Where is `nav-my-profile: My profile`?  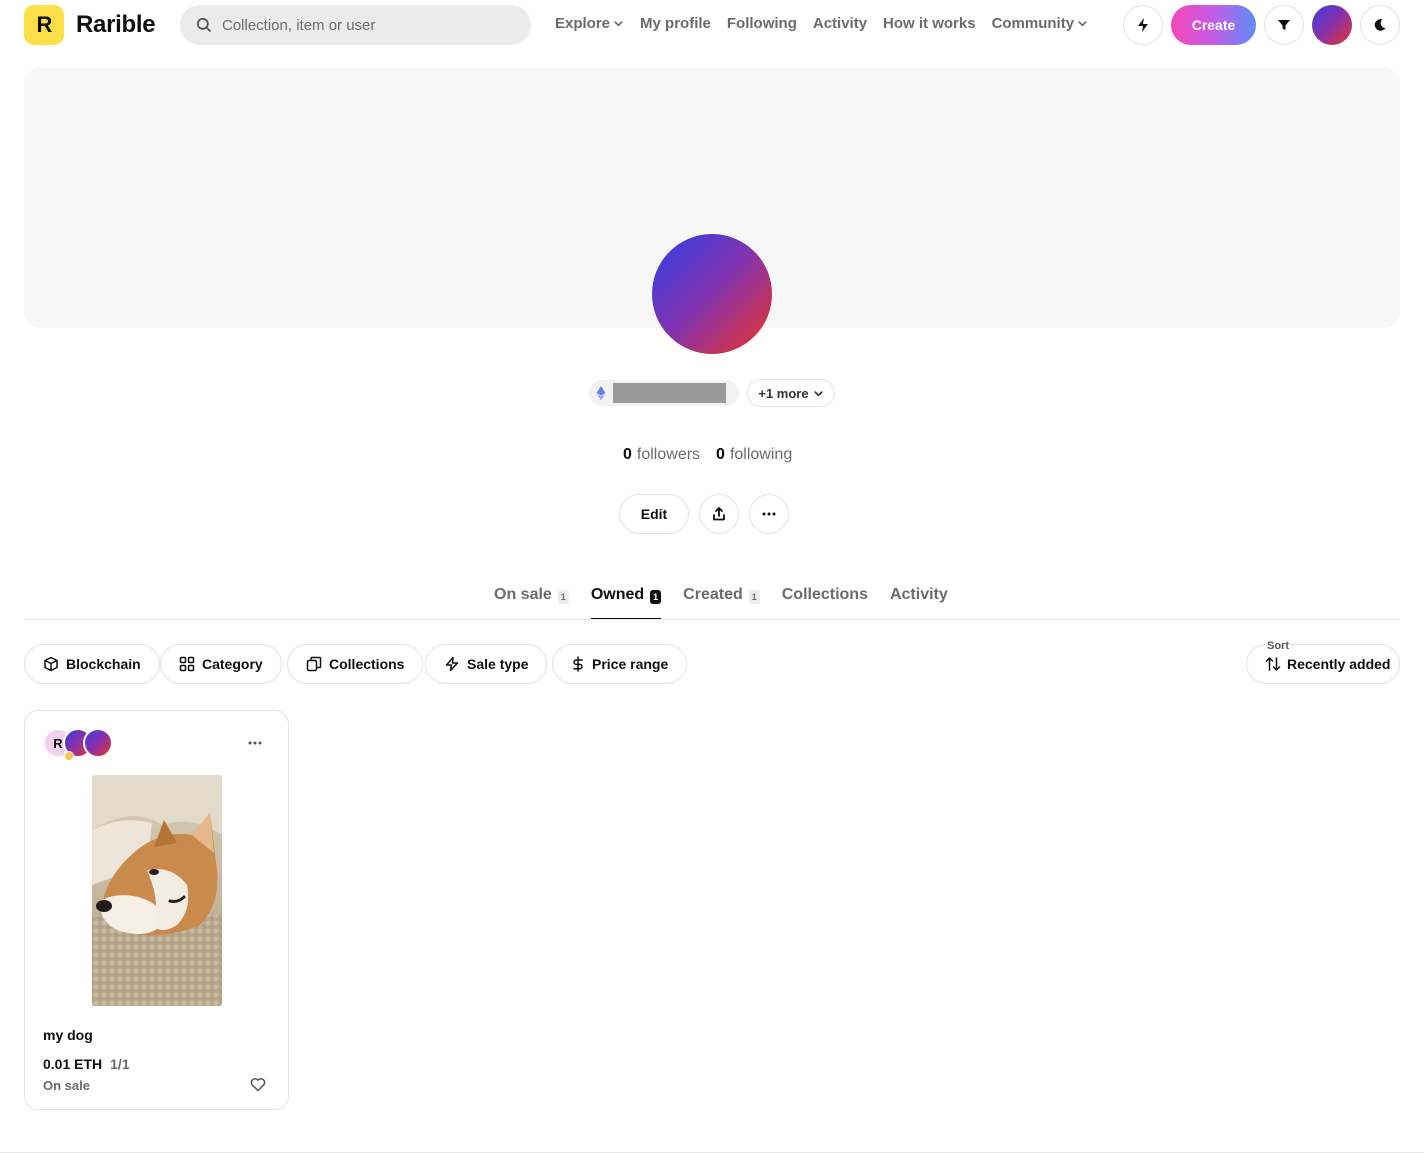 nav-my-profile: My profile is located at coordinates (675, 23).